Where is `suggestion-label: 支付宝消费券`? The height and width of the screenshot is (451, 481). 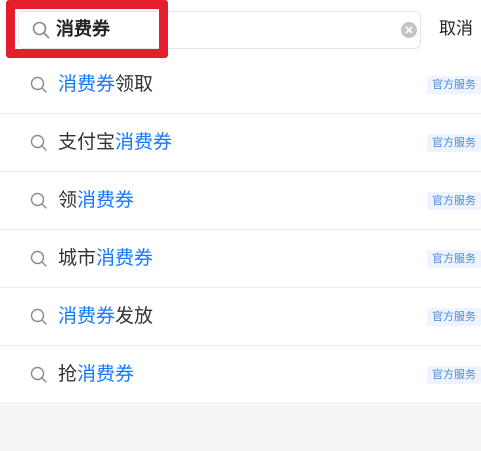
suggestion-label: 支付宝消费券 is located at coordinates (115, 142).